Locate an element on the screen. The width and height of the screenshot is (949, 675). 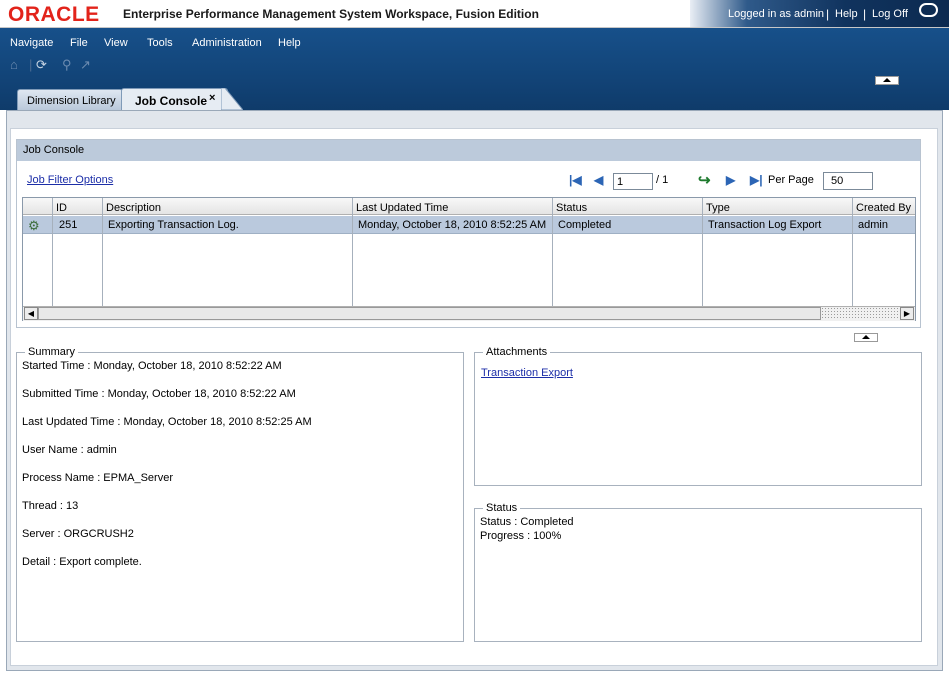
tab-slant is located at coordinates (232, 99).